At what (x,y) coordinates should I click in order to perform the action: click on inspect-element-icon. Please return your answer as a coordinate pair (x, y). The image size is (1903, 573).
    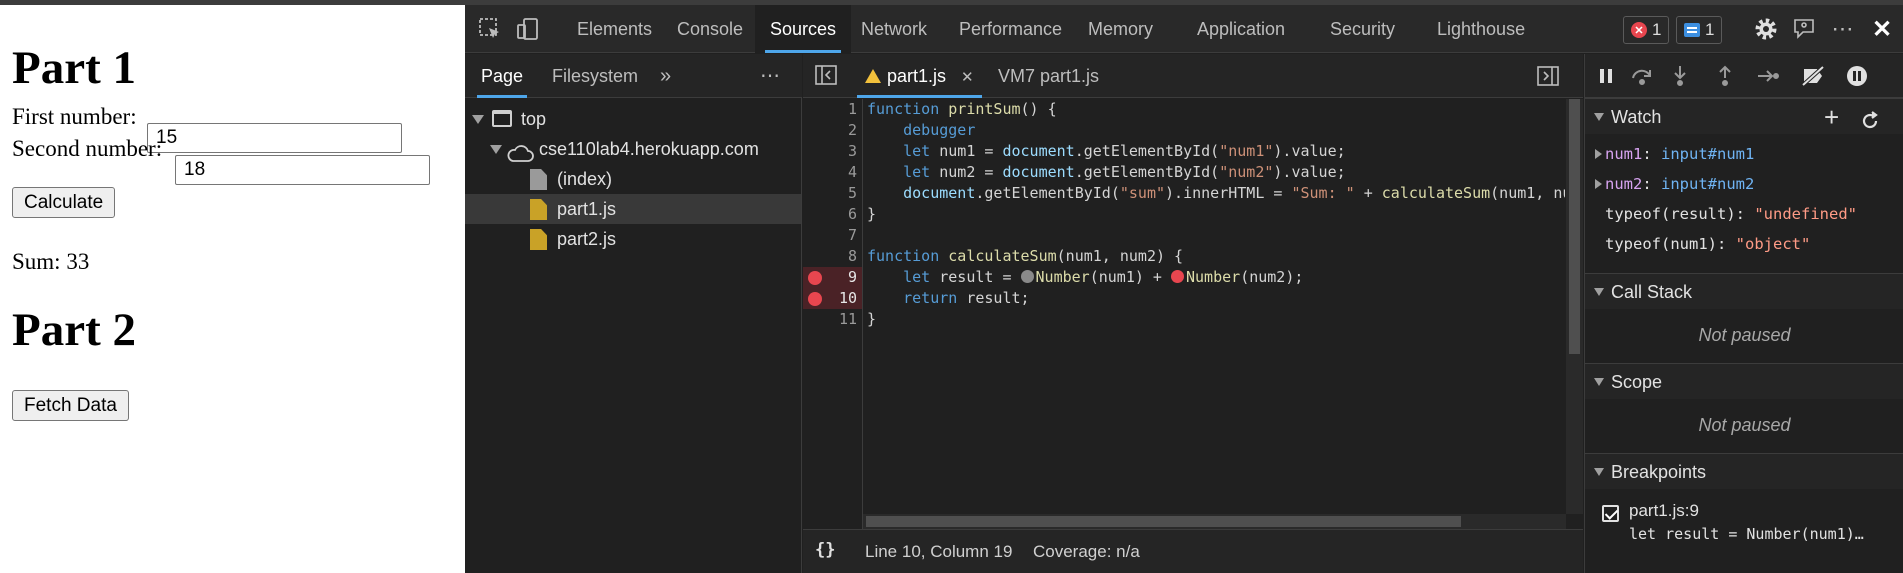
    Looking at the image, I should click on (490, 29).